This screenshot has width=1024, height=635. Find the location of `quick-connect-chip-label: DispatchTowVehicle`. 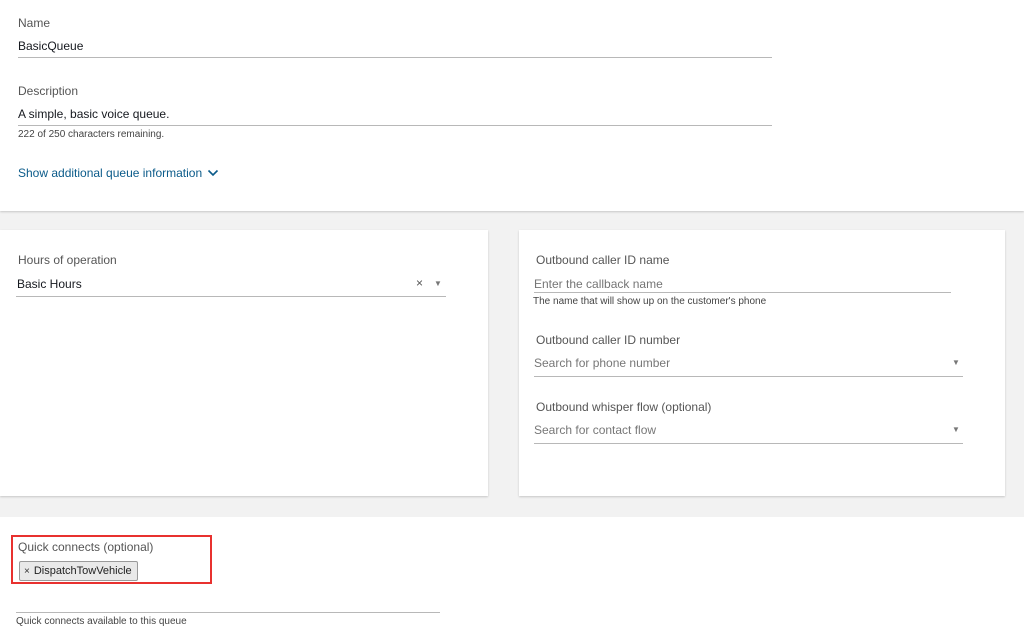

quick-connect-chip-label: DispatchTowVehicle is located at coordinates (82, 571).